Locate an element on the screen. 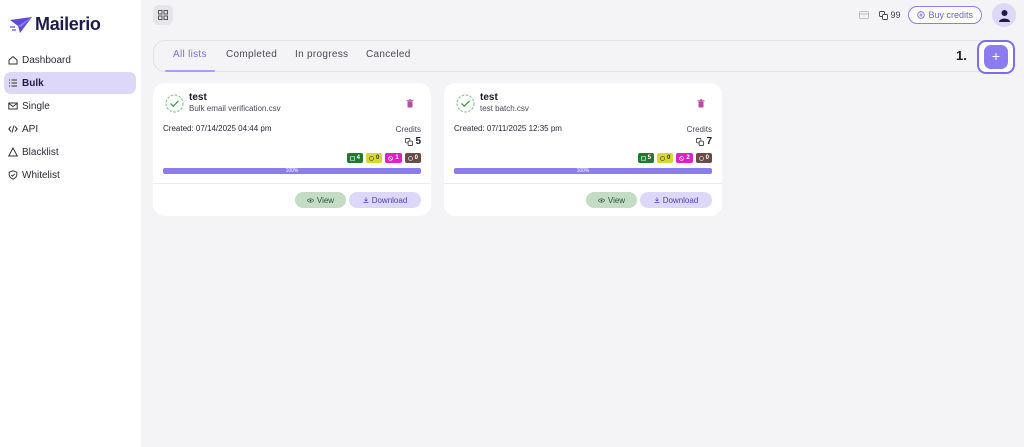 The width and height of the screenshot is (1024, 447). sidebar-item-label: Bulk is located at coordinates (33, 83).